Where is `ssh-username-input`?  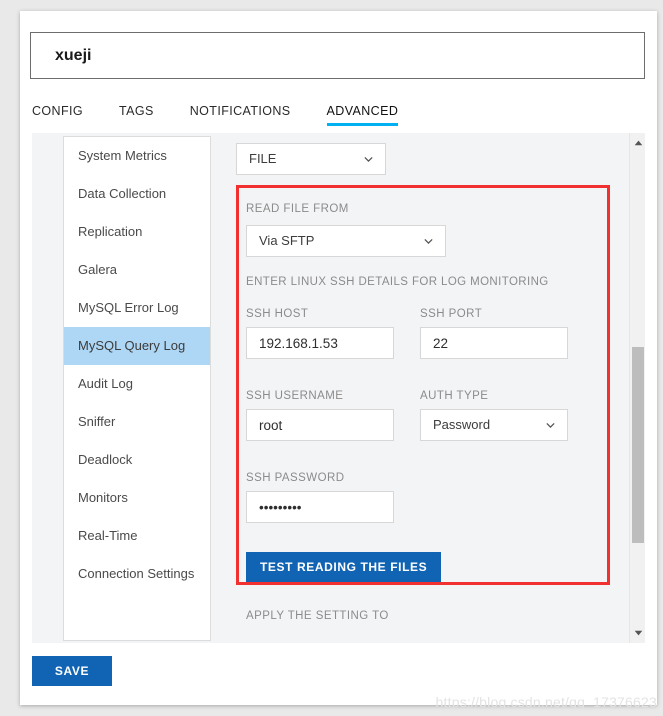 ssh-username-input is located at coordinates (320, 425).